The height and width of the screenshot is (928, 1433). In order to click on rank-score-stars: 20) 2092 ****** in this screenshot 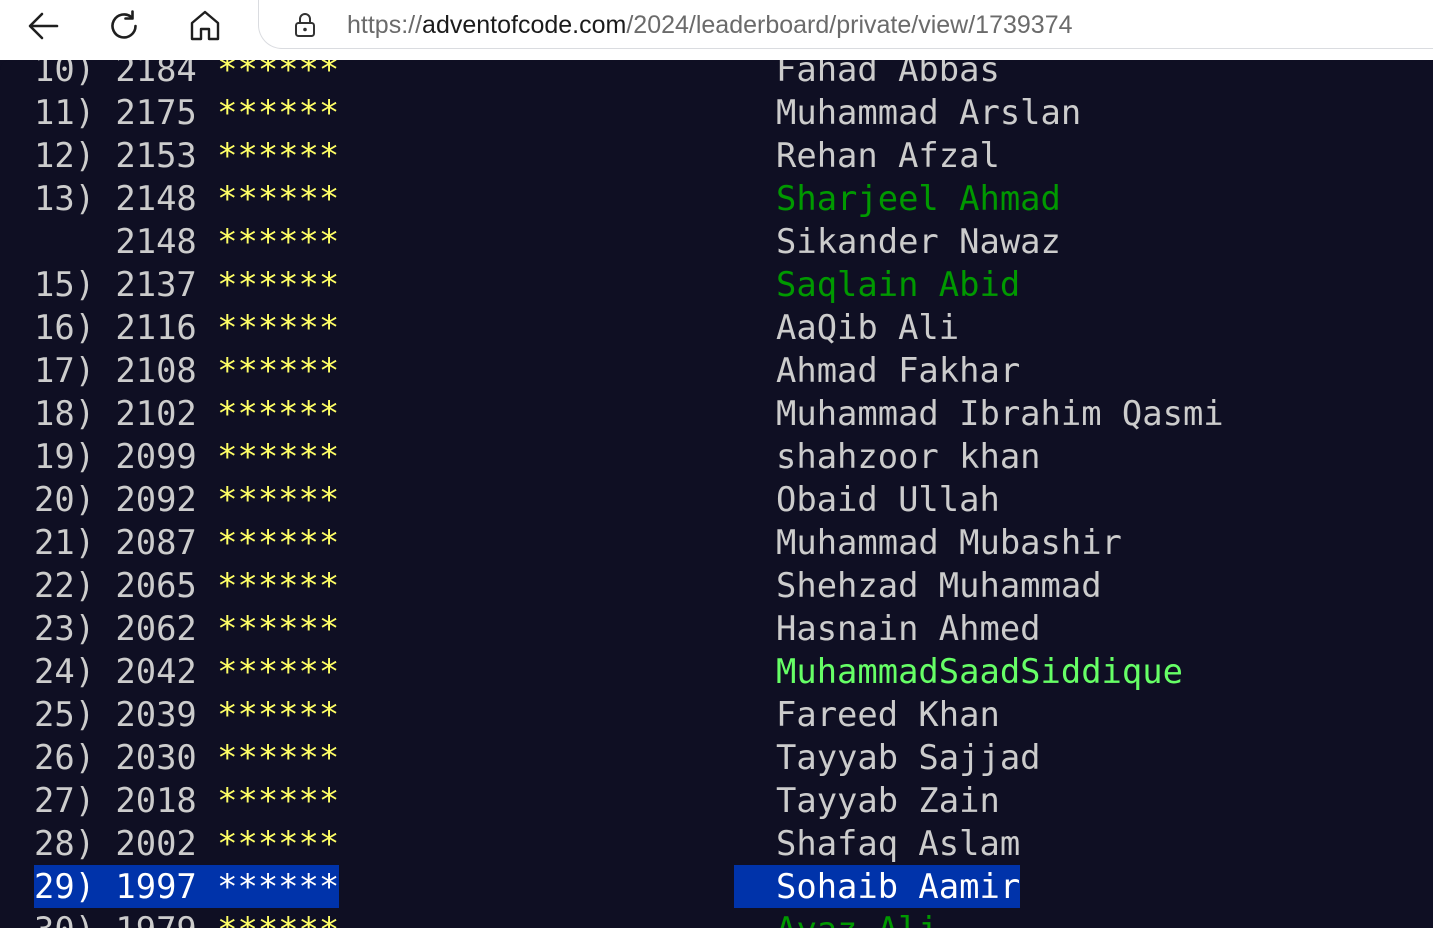, I will do `click(186, 499)`.